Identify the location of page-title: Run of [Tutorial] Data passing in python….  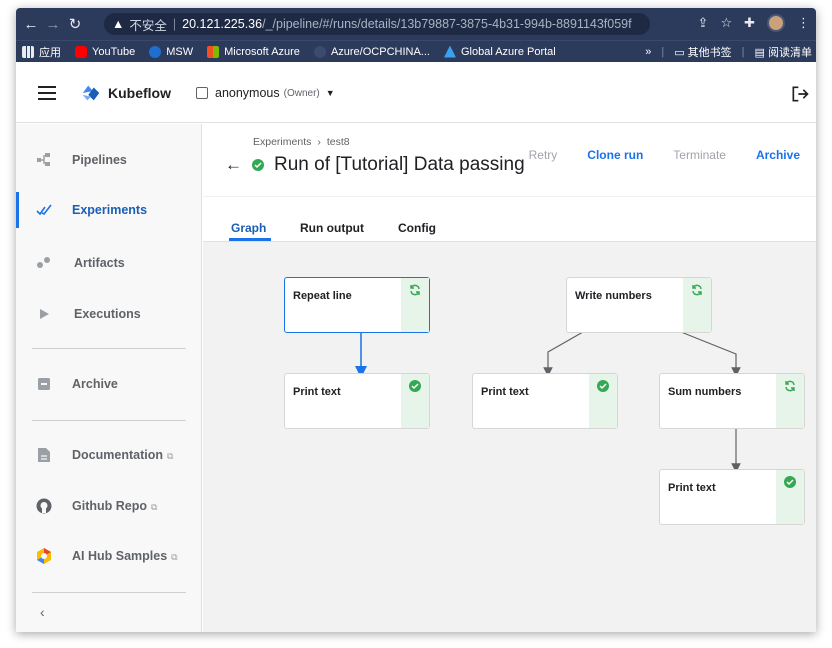
(400, 164).